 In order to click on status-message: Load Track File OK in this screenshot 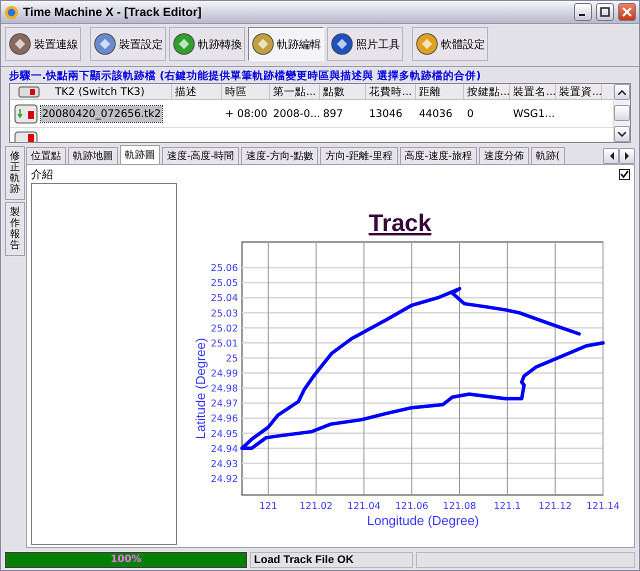, I will do `click(331, 560)`.